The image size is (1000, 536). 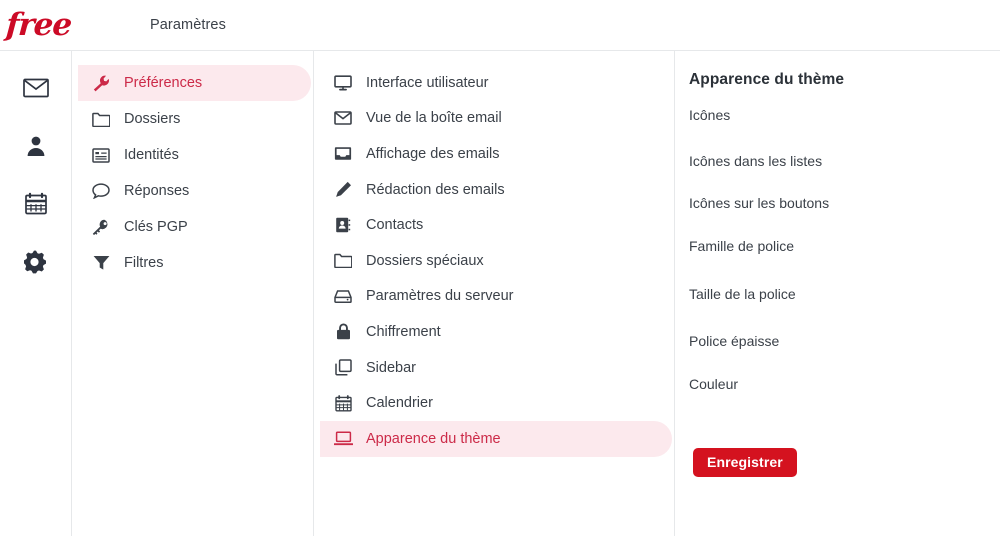 I want to click on section-label: Calendrier, so click(x=399, y=403).